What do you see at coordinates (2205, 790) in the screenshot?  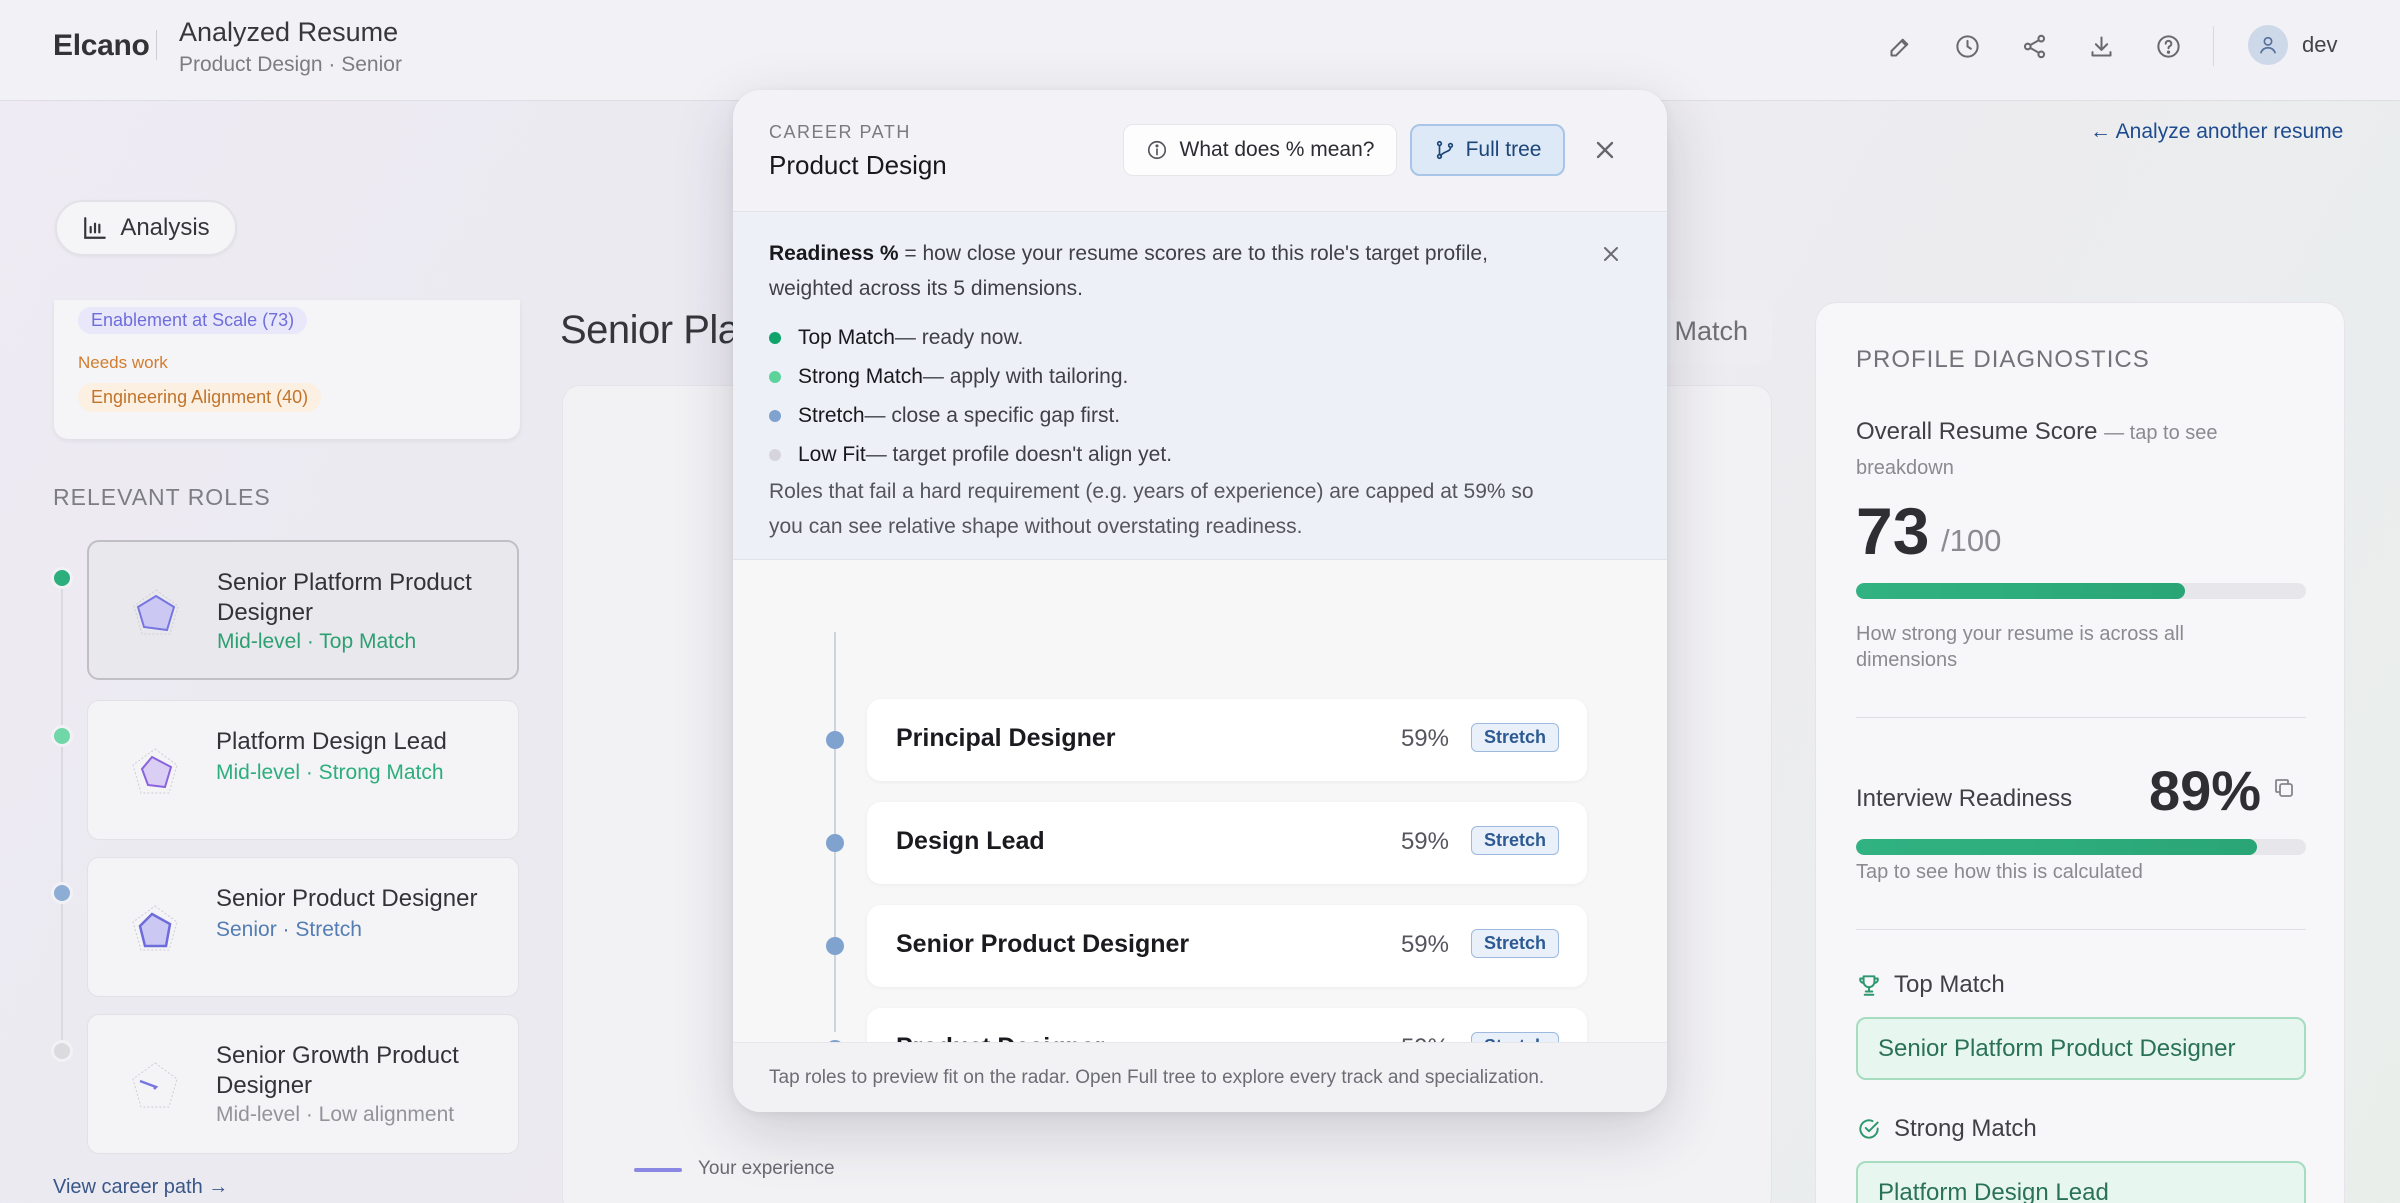 I see `interview-readiness-value: 89%` at bounding box center [2205, 790].